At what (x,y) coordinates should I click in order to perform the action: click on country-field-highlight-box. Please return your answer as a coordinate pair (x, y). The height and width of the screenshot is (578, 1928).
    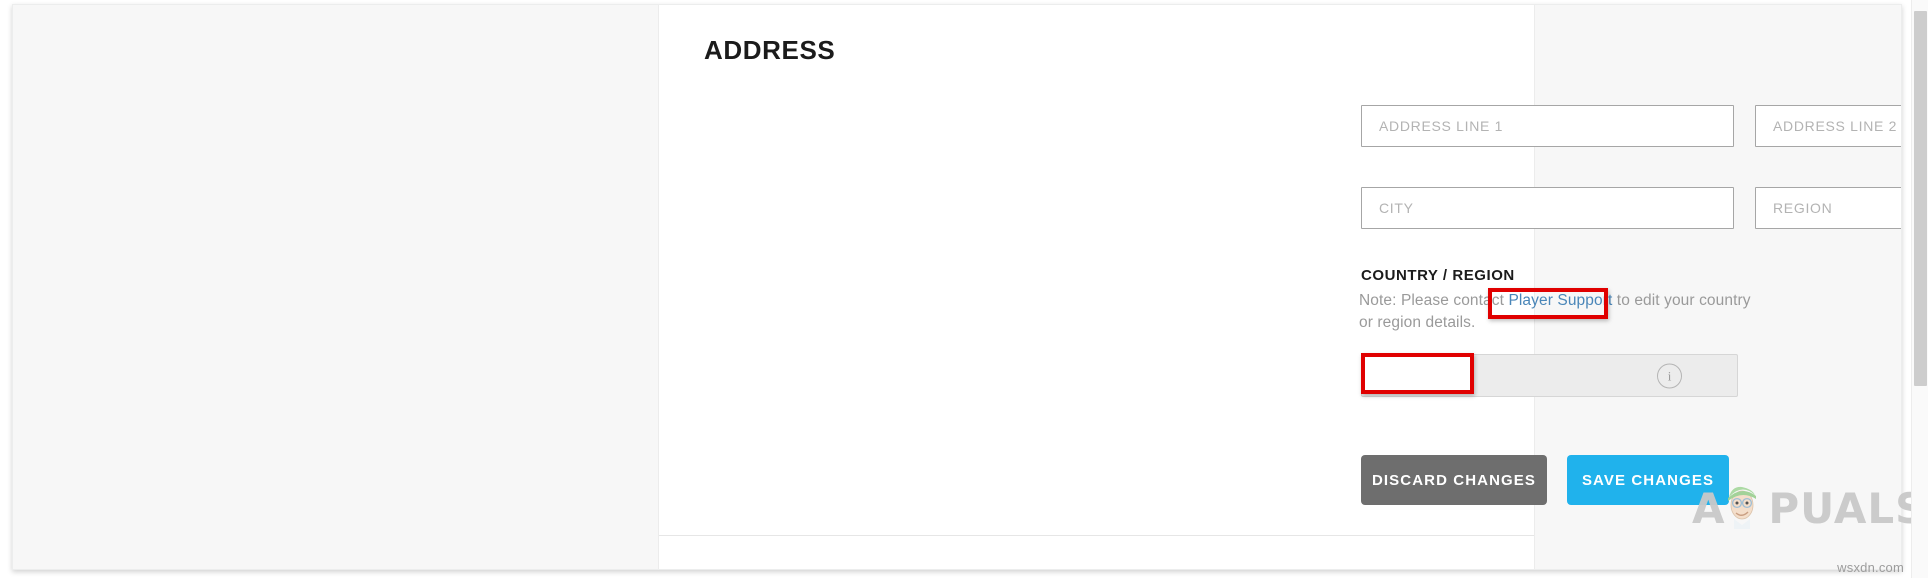
    Looking at the image, I should click on (1417, 373).